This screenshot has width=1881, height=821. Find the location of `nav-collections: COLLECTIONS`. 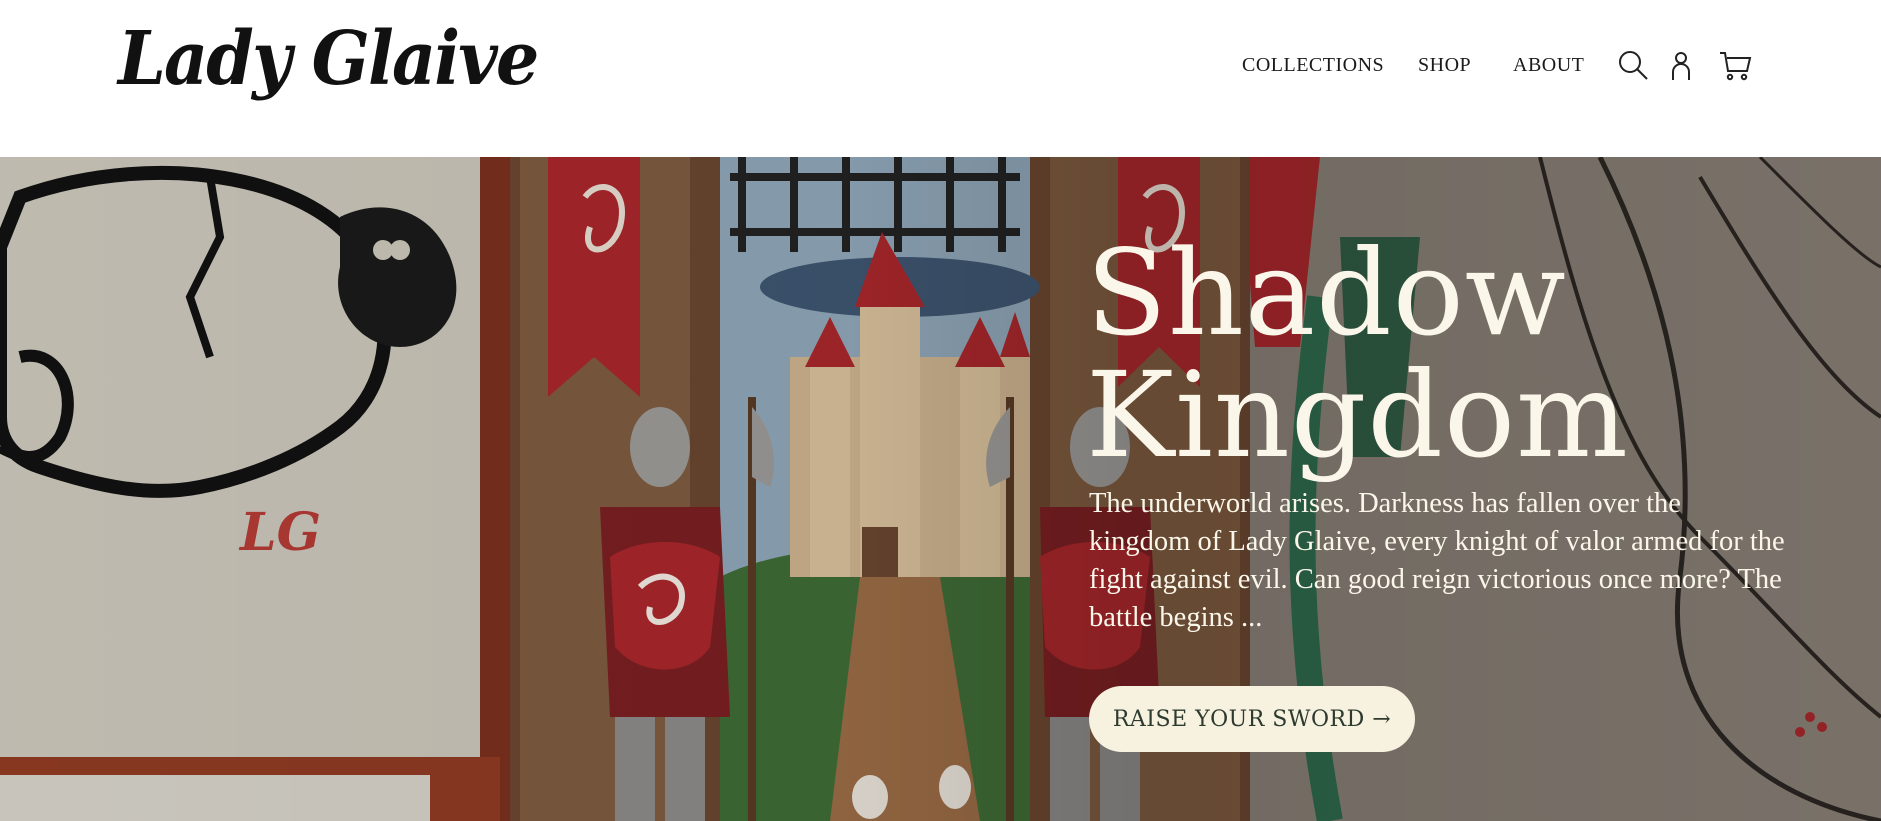

nav-collections: COLLECTIONS is located at coordinates (1313, 65).